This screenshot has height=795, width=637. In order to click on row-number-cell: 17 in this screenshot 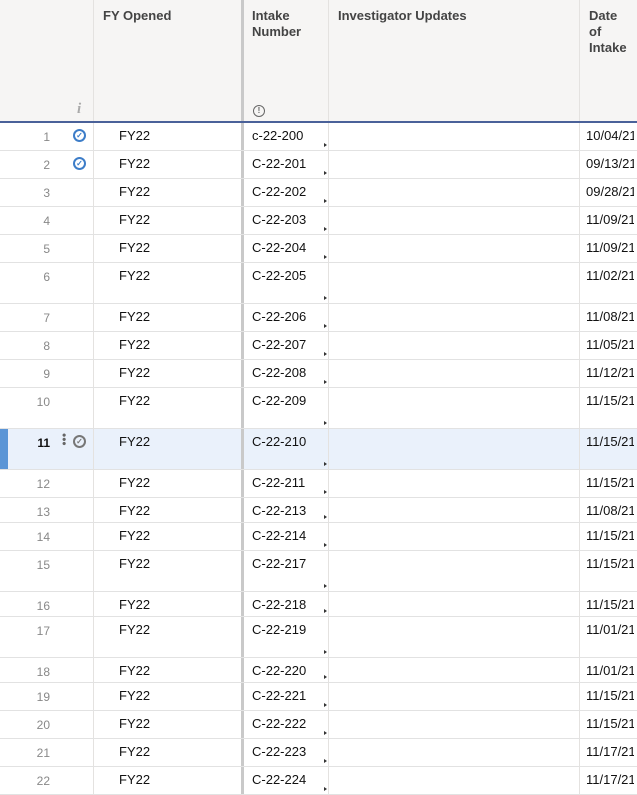, I will do `click(46, 637)`.